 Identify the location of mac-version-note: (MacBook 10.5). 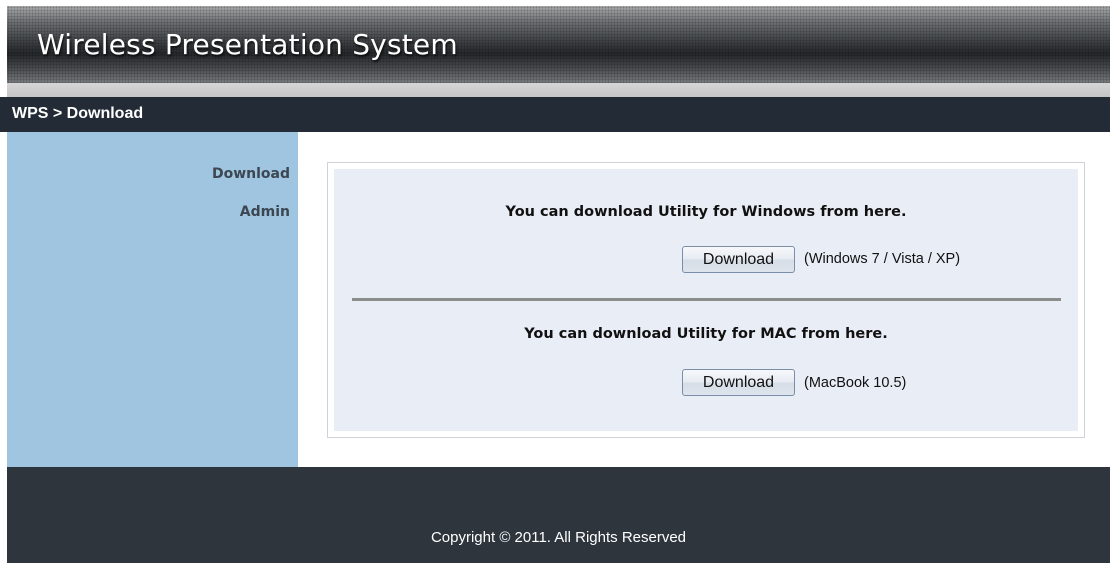
(855, 383).